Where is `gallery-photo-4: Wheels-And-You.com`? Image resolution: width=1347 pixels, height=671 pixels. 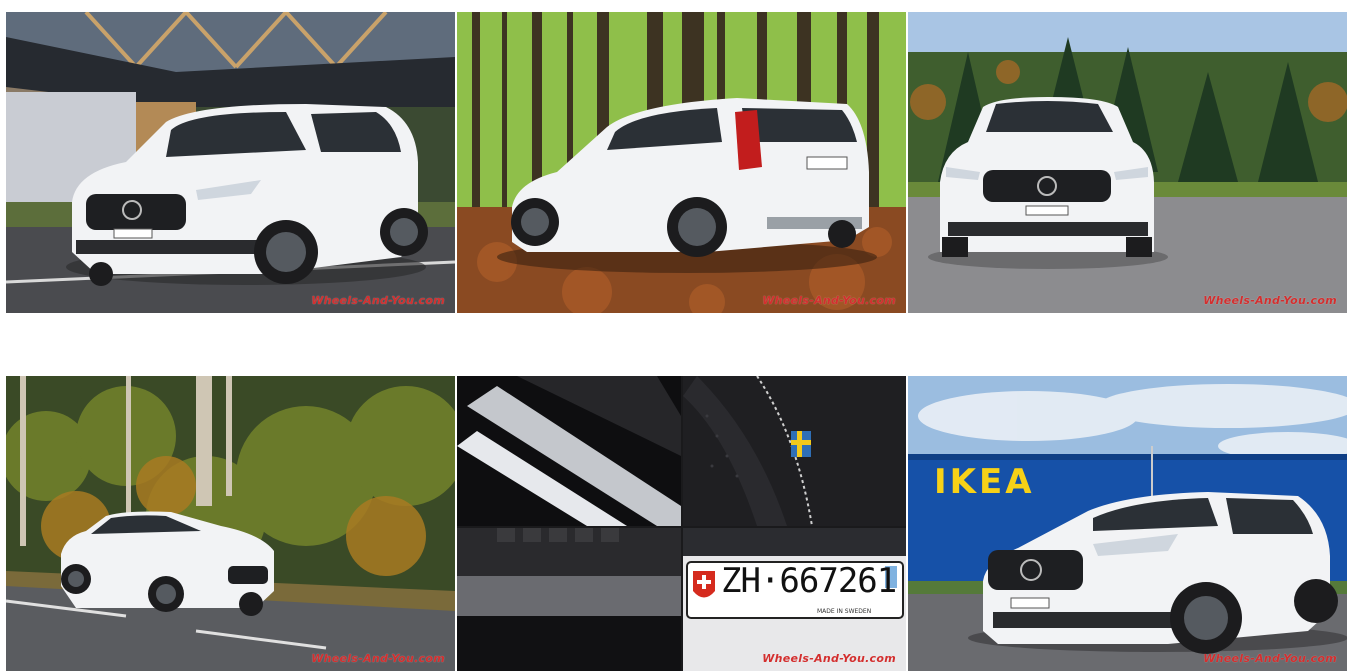 gallery-photo-4: Wheels-And-You.com is located at coordinates (230, 523).